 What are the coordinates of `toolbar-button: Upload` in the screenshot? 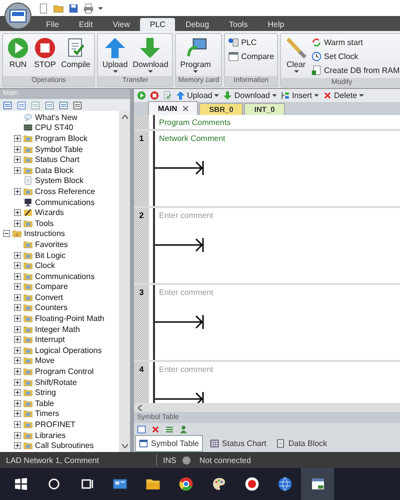 It's located at (198, 95).